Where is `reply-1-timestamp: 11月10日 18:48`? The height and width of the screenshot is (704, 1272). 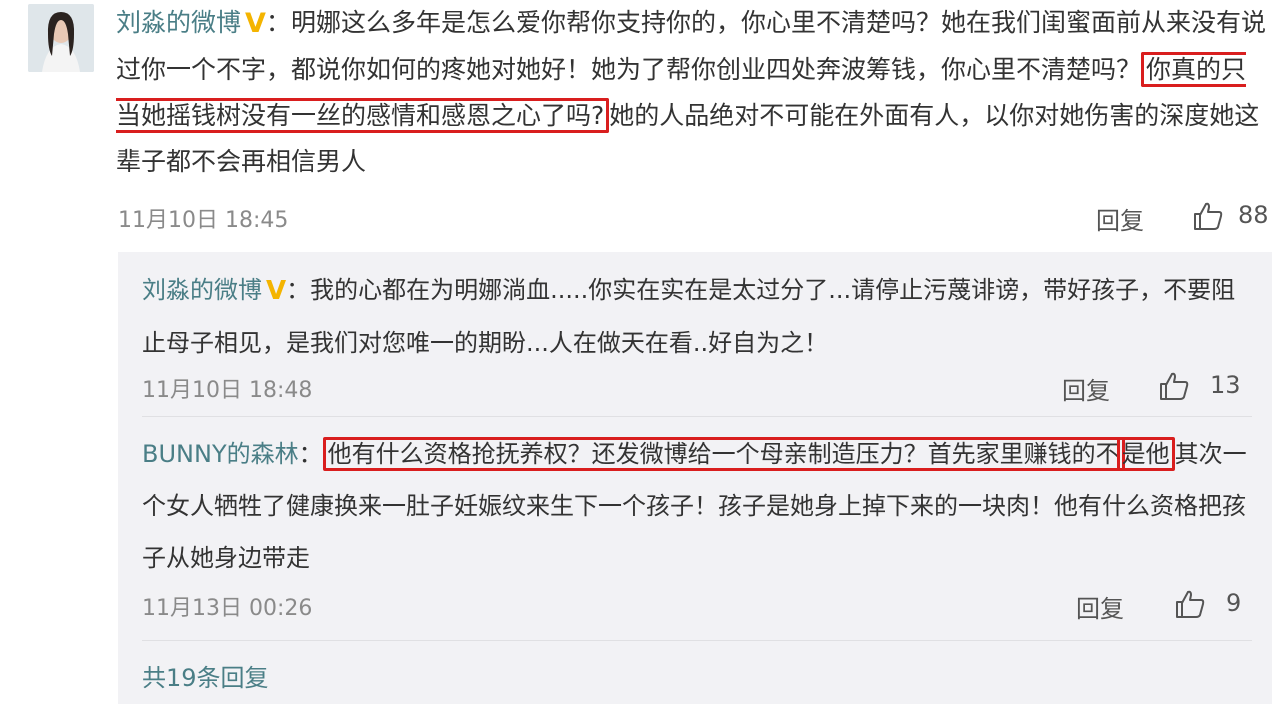 reply-1-timestamp: 11月10日 18:48 is located at coordinates (227, 390).